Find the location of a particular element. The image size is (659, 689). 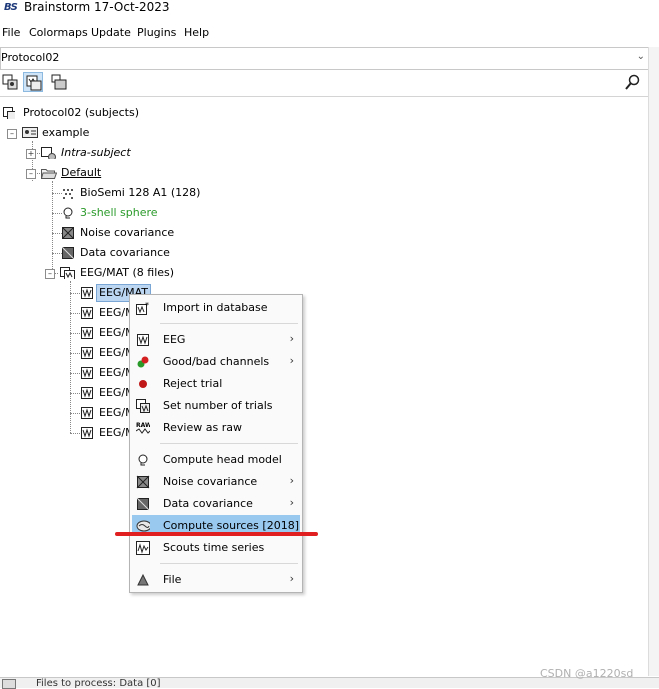

tree-label: Intra-subject is located at coordinates (96, 152).